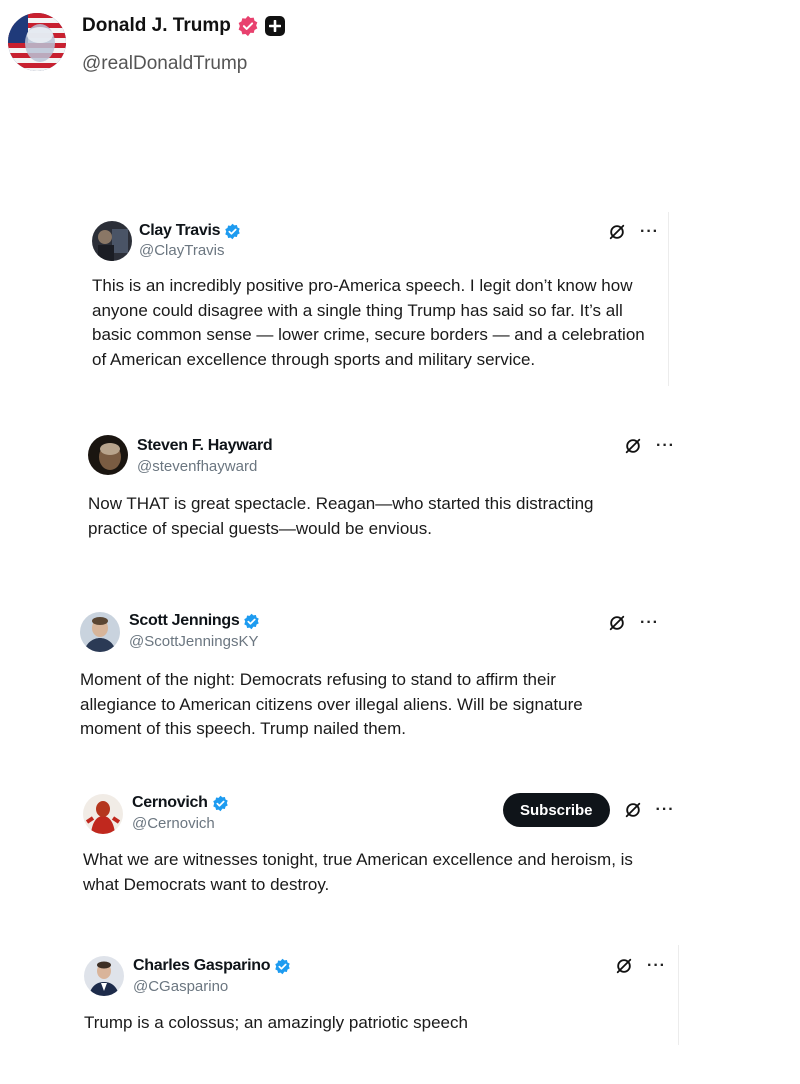 Image resolution: width=800 pixels, height=1084 pixels. I want to click on verified-badge-icon, so click(248, 26).